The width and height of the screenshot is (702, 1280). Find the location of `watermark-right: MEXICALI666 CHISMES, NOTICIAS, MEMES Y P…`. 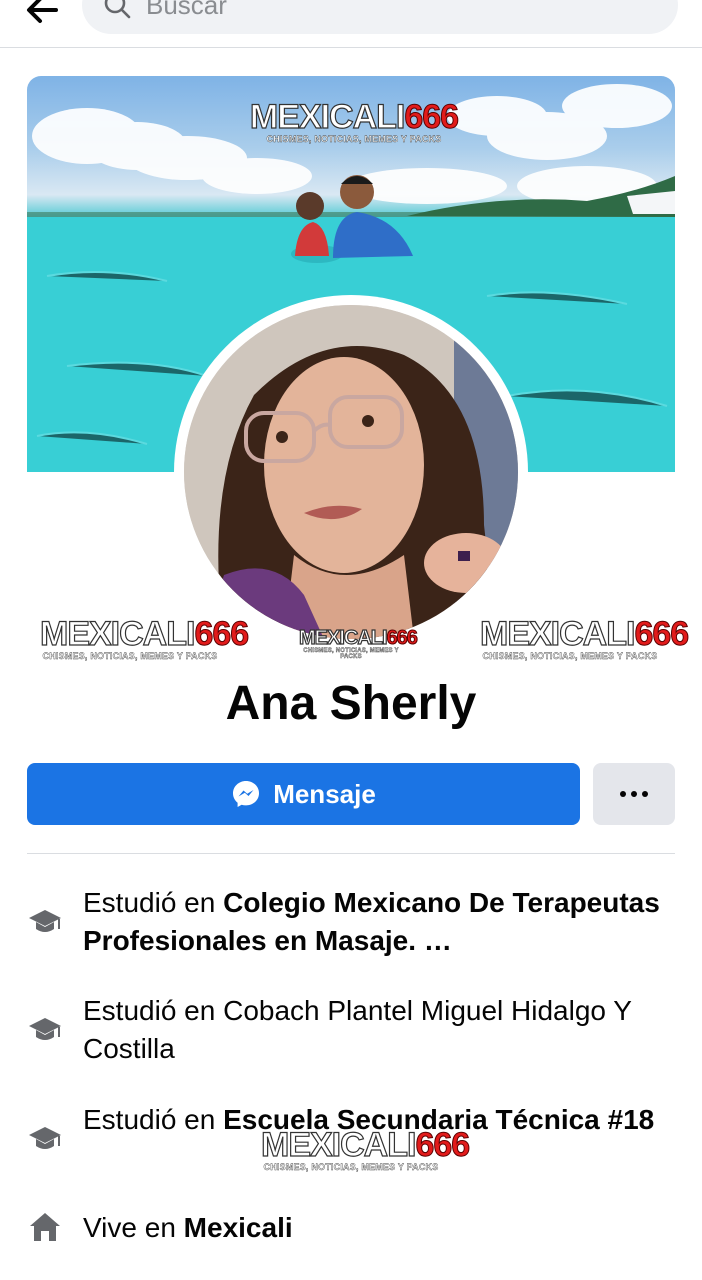

watermark-right: MEXICALI666 CHISMES, NOTICIAS, MEMES Y P… is located at coordinates (584, 638).